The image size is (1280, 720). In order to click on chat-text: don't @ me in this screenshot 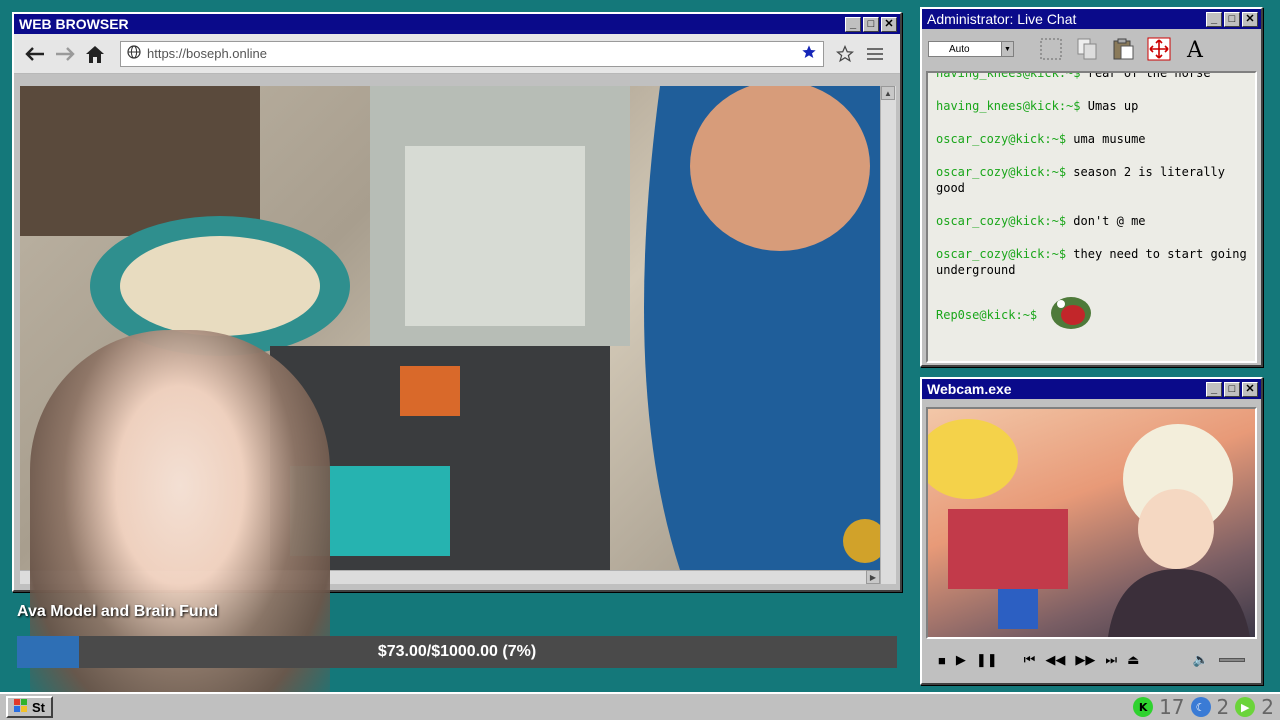, I will do `click(1109, 221)`.